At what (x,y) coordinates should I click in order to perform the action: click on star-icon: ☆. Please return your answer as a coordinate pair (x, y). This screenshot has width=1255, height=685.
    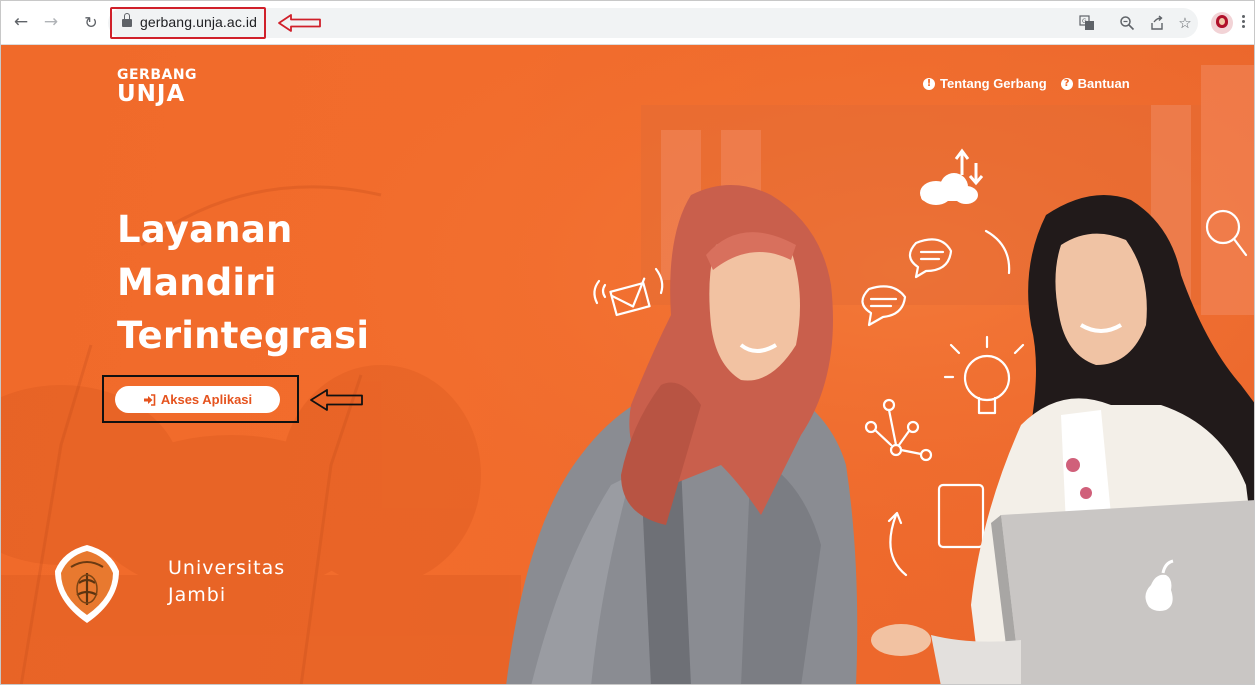
    Looking at the image, I should click on (1185, 23).